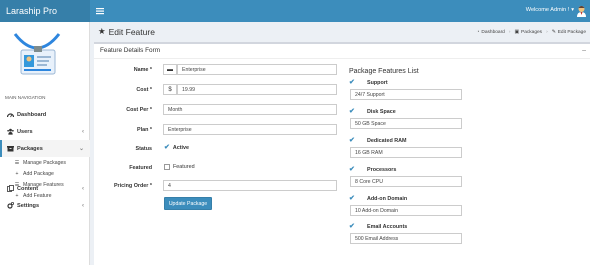 The width and height of the screenshot is (590, 265). What do you see at coordinates (250, 185) in the screenshot?
I see `pricing-order-input: 4` at bounding box center [250, 185].